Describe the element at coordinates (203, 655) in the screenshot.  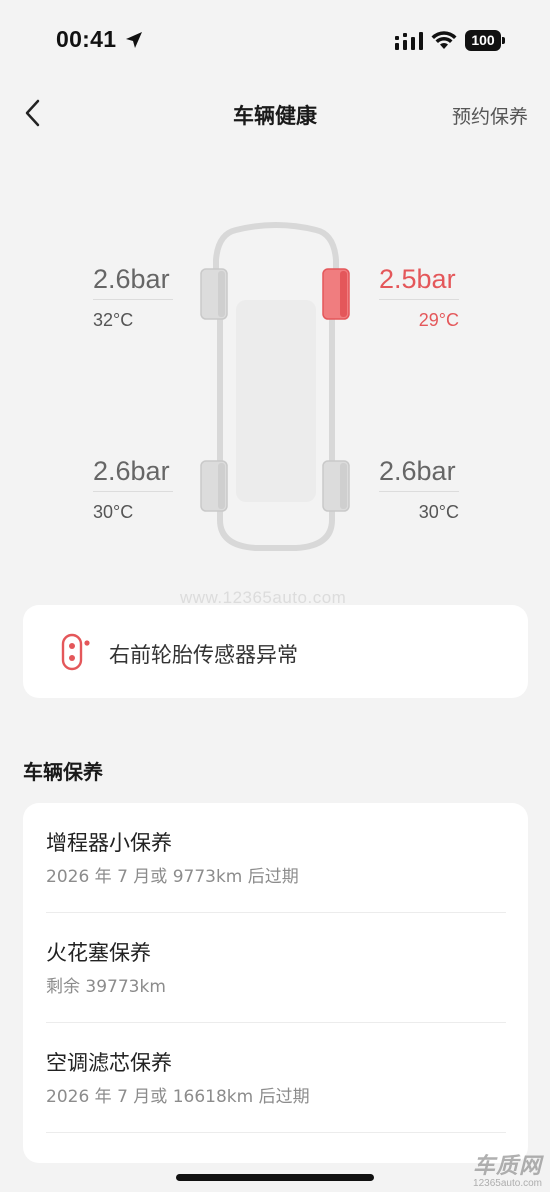
I see `alert-message: 右前轮胎传感器异常` at that location.